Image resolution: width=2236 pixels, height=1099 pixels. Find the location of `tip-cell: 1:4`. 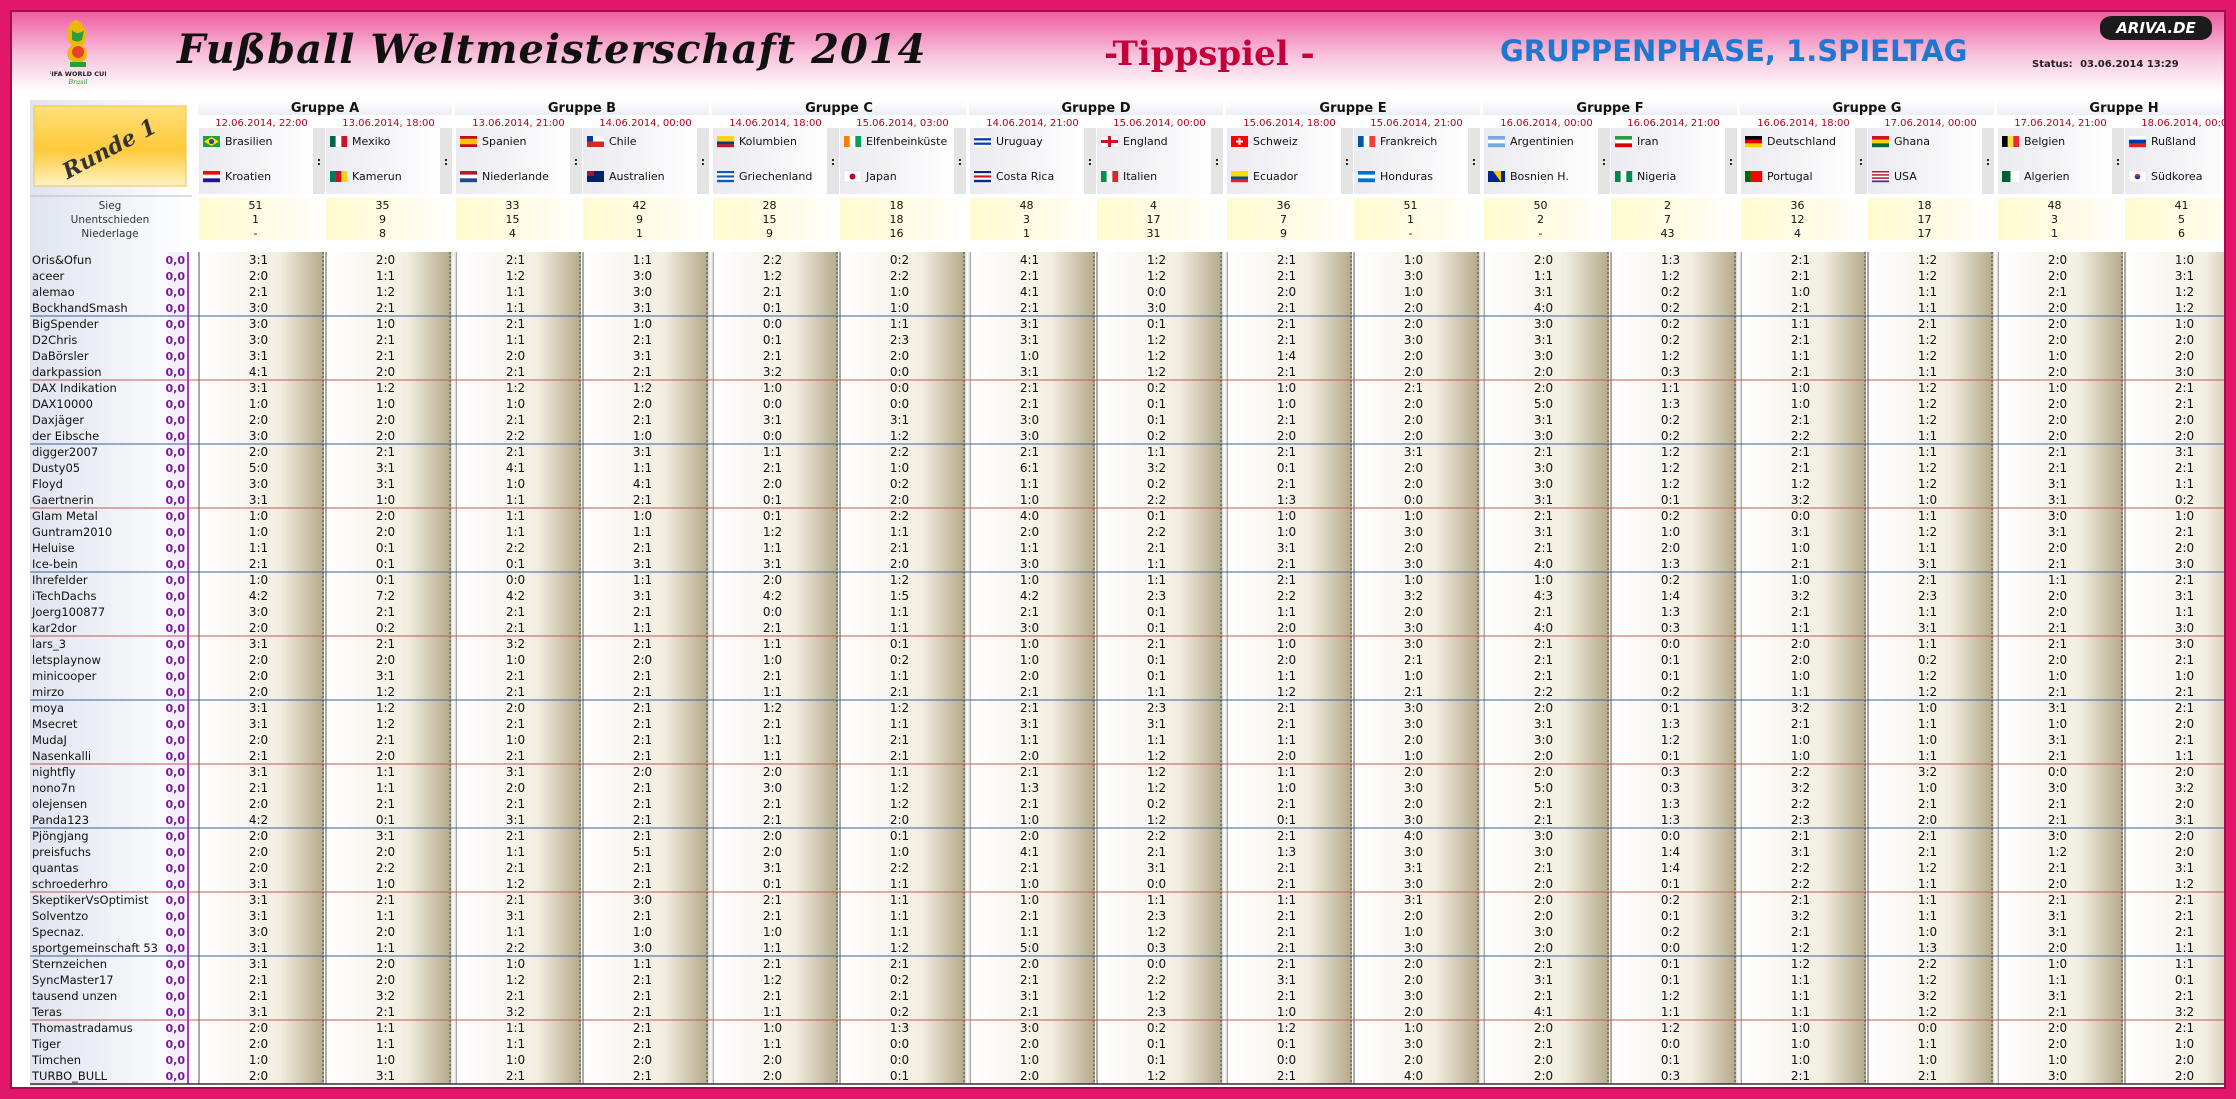

tip-cell: 1:4 is located at coordinates (1670, 852).